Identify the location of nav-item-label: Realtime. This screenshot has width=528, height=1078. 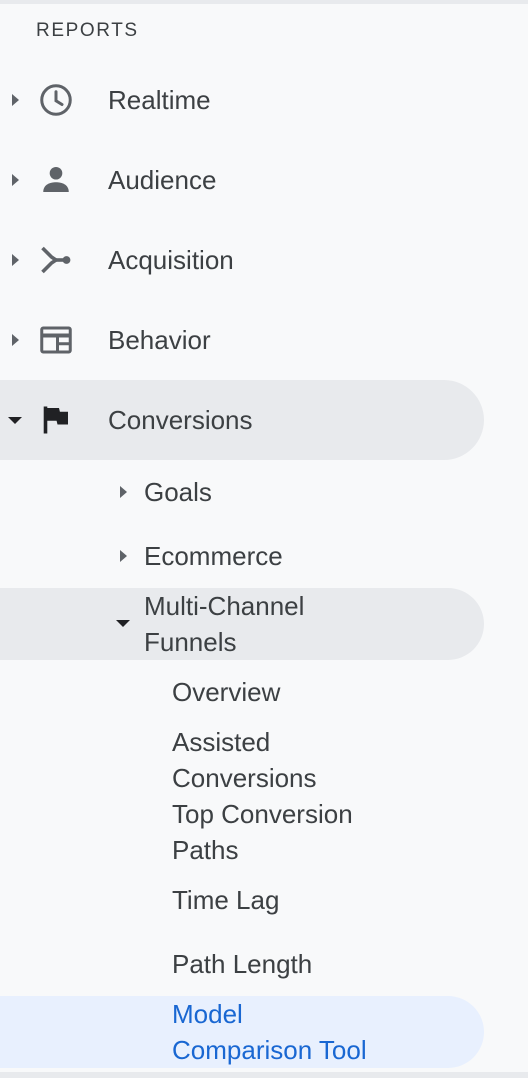
(159, 100).